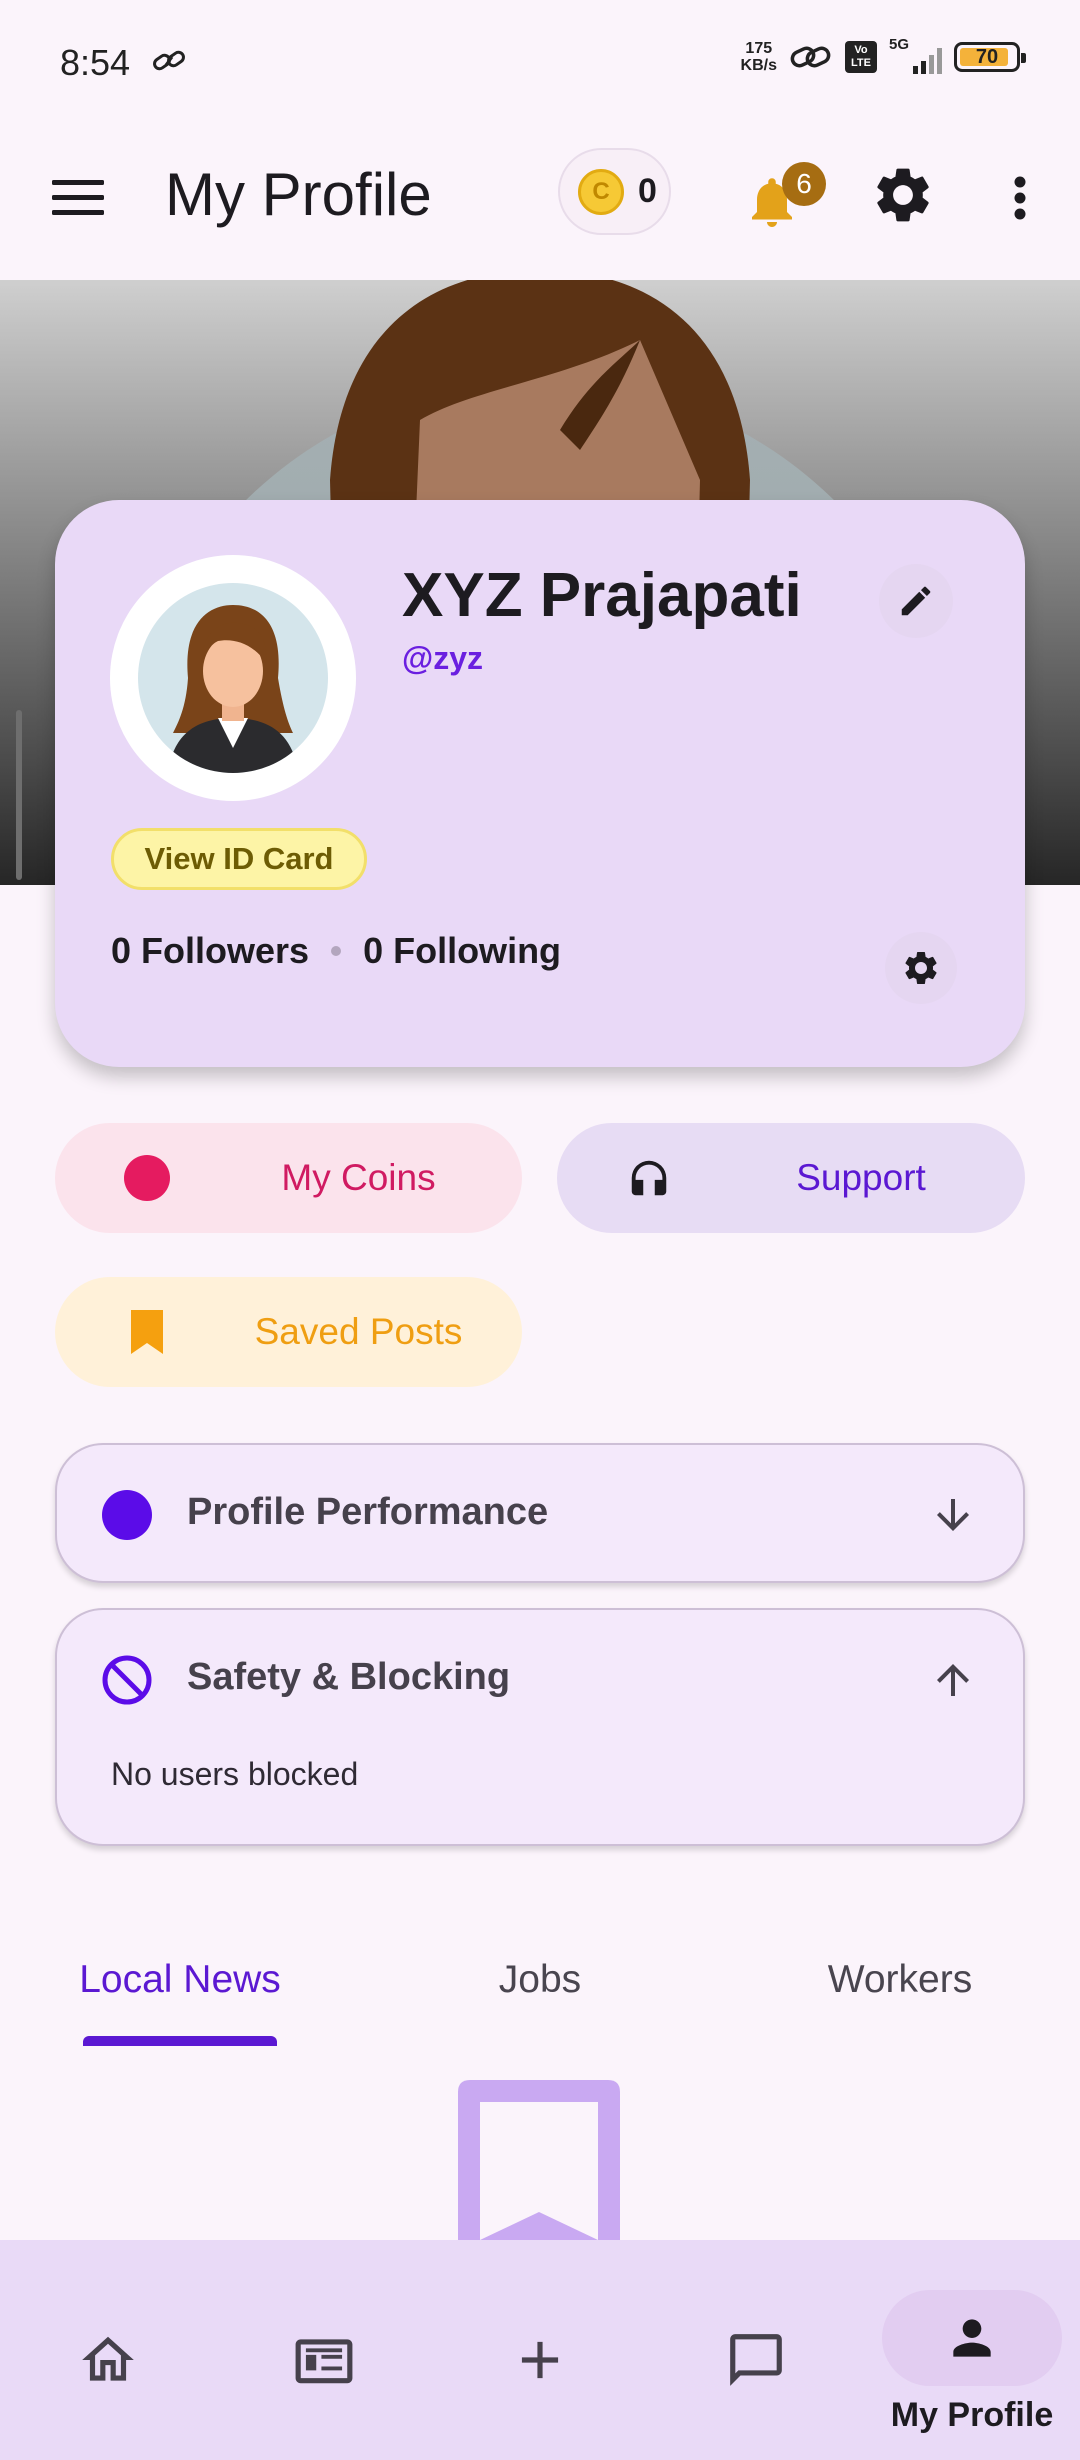 Image resolution: width=1080 pixels, height=2460 pixels. I want to click on my-coins-button: My Coins, so click(288, 1178).